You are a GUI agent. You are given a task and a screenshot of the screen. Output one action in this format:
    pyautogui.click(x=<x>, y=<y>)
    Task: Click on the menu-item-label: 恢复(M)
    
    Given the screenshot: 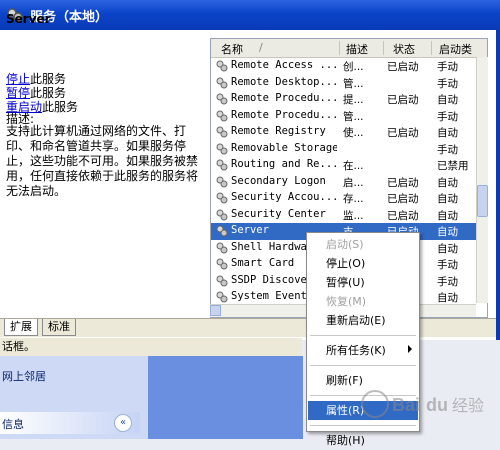 What is the action you would take?
    pyautogui.click(x=346, y=301)
    